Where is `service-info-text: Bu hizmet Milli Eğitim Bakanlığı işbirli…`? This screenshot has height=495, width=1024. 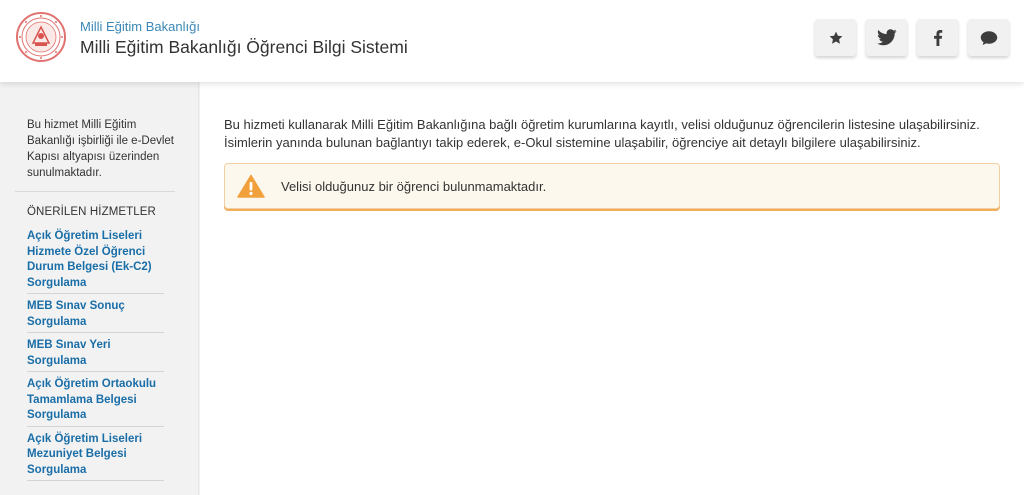
service-info-text: Bu hizmet Milli Eğitim Bakanlığı işbirli… is located at coordinates (101, 149).